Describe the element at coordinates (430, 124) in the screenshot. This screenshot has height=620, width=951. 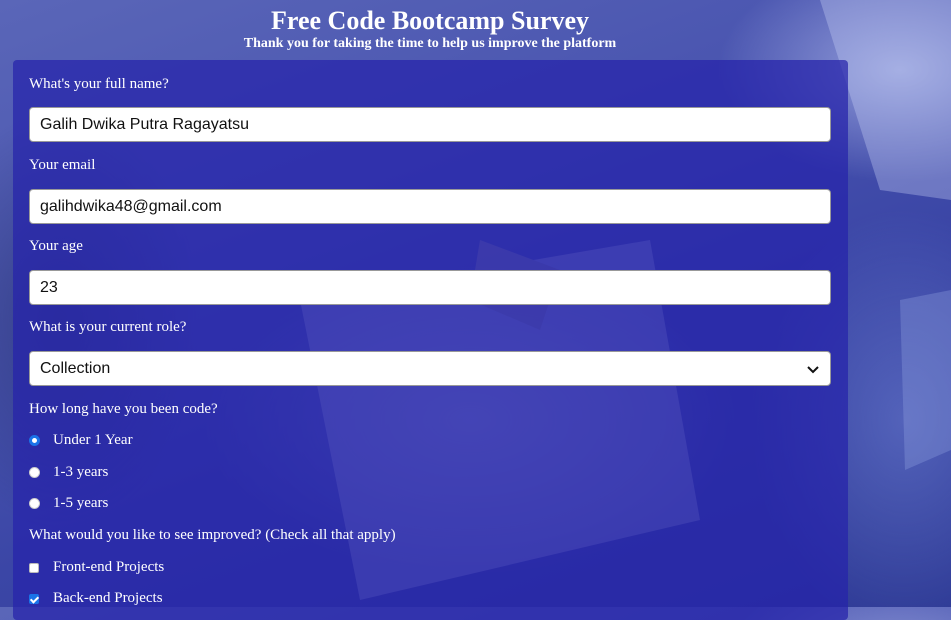
I see `name-field: Galih Dwika Putra Ragayatsu` at that location.